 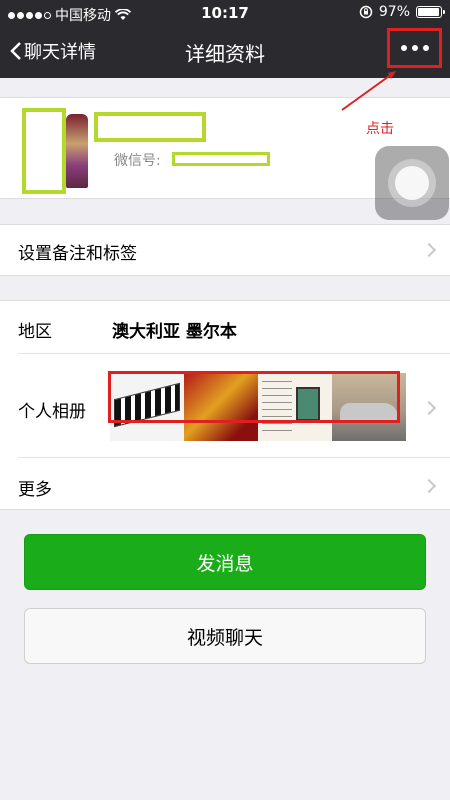 I want to click on assistive-touch-icon, so click(x=412, y=183).